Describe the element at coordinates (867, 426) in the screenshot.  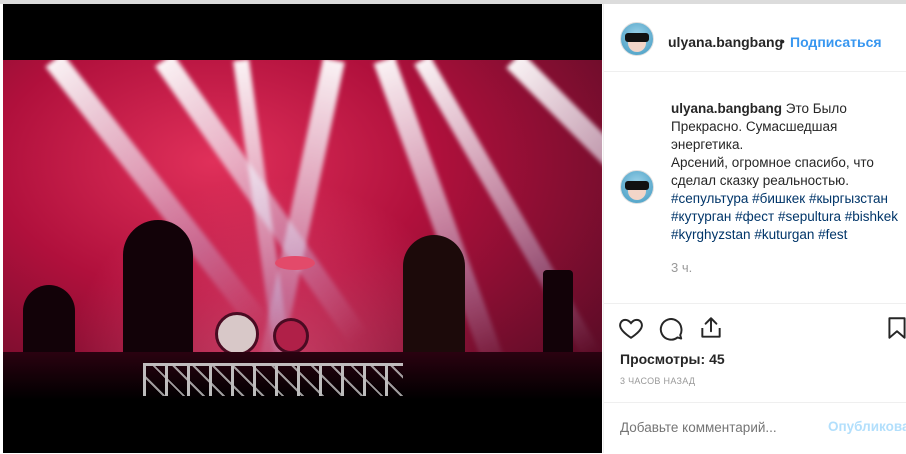
I see `publish-button: Опубликовать` at that location.